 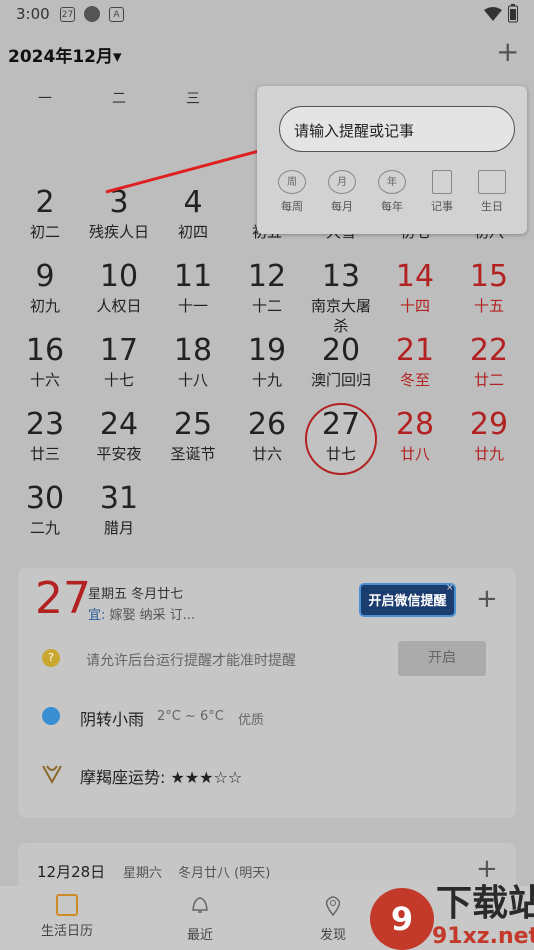 I want to click on enable-button: 开启, so click(x=442, y=658).